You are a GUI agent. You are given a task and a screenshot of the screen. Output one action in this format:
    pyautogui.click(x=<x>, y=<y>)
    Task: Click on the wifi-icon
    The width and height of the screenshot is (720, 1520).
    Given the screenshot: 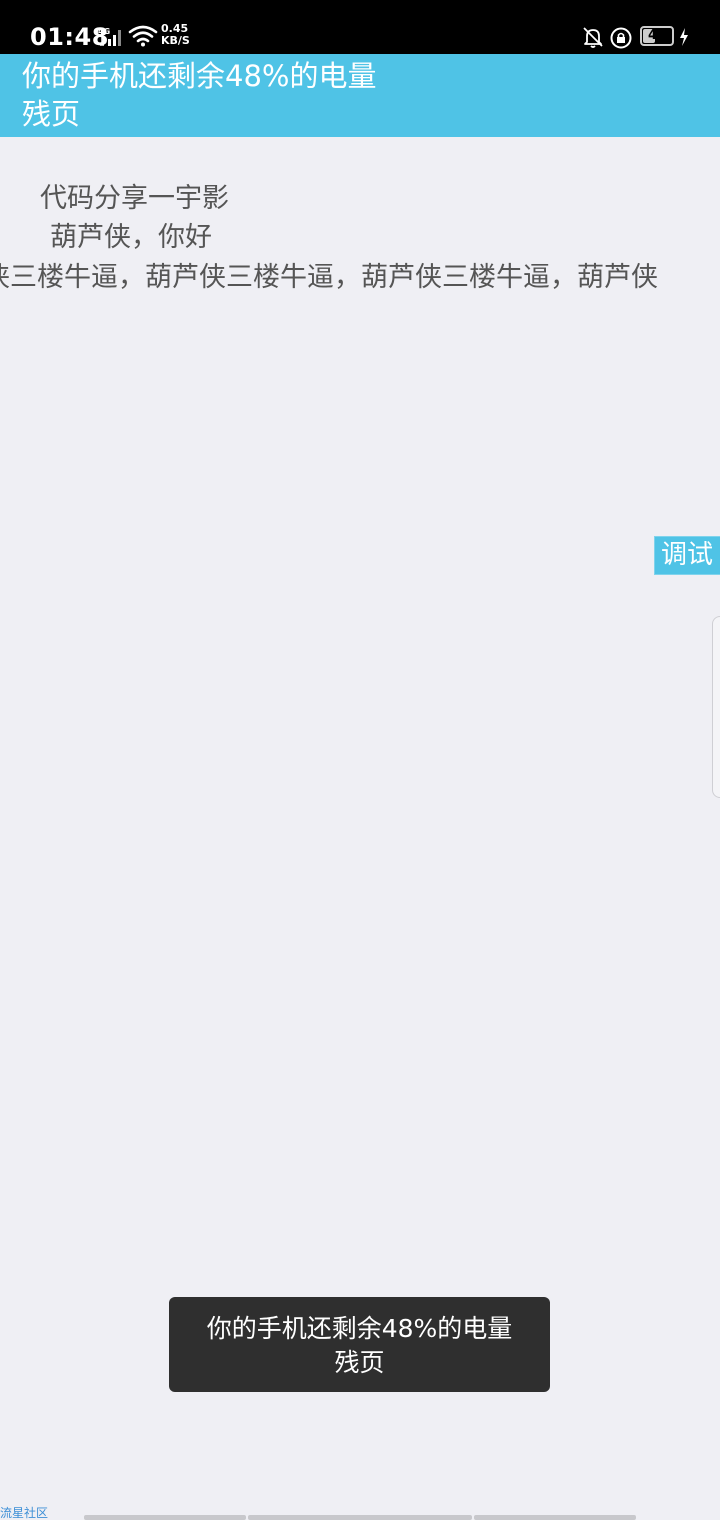 What is the action you would take?
    pyautogui.click(x=143, y=36)
    